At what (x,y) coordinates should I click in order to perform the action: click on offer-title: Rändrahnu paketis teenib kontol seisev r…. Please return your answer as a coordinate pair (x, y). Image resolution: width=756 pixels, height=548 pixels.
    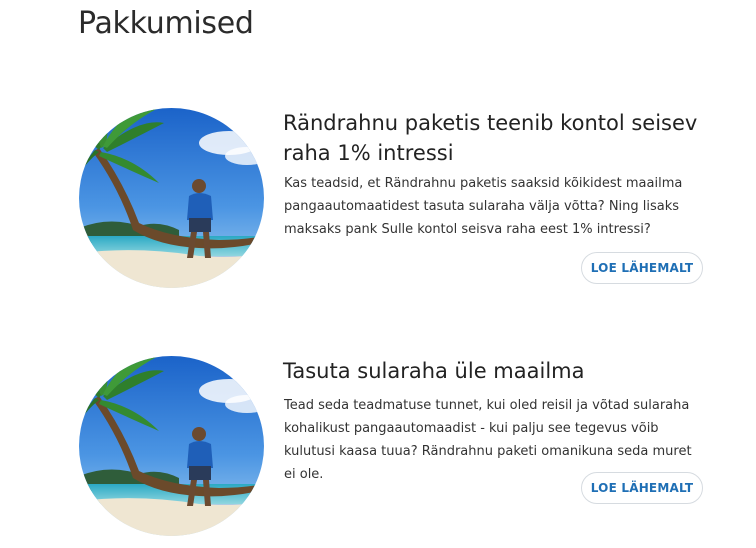
    Looking at the image, I should click on (490, 138).